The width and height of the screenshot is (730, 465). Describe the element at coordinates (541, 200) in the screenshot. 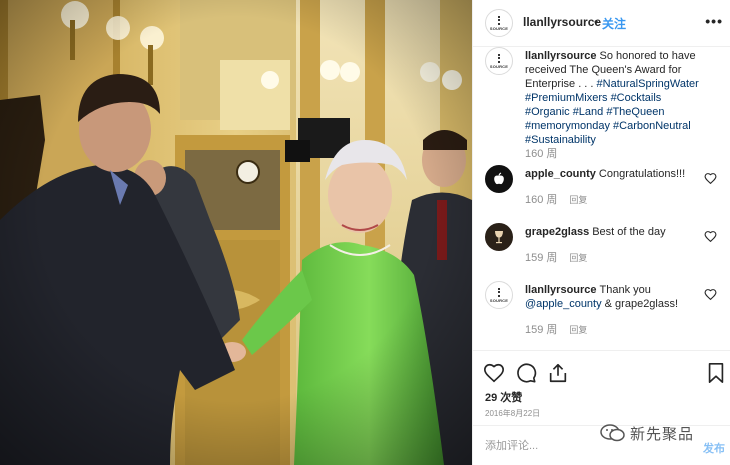

I see `comment-time: 160 周` at that location.